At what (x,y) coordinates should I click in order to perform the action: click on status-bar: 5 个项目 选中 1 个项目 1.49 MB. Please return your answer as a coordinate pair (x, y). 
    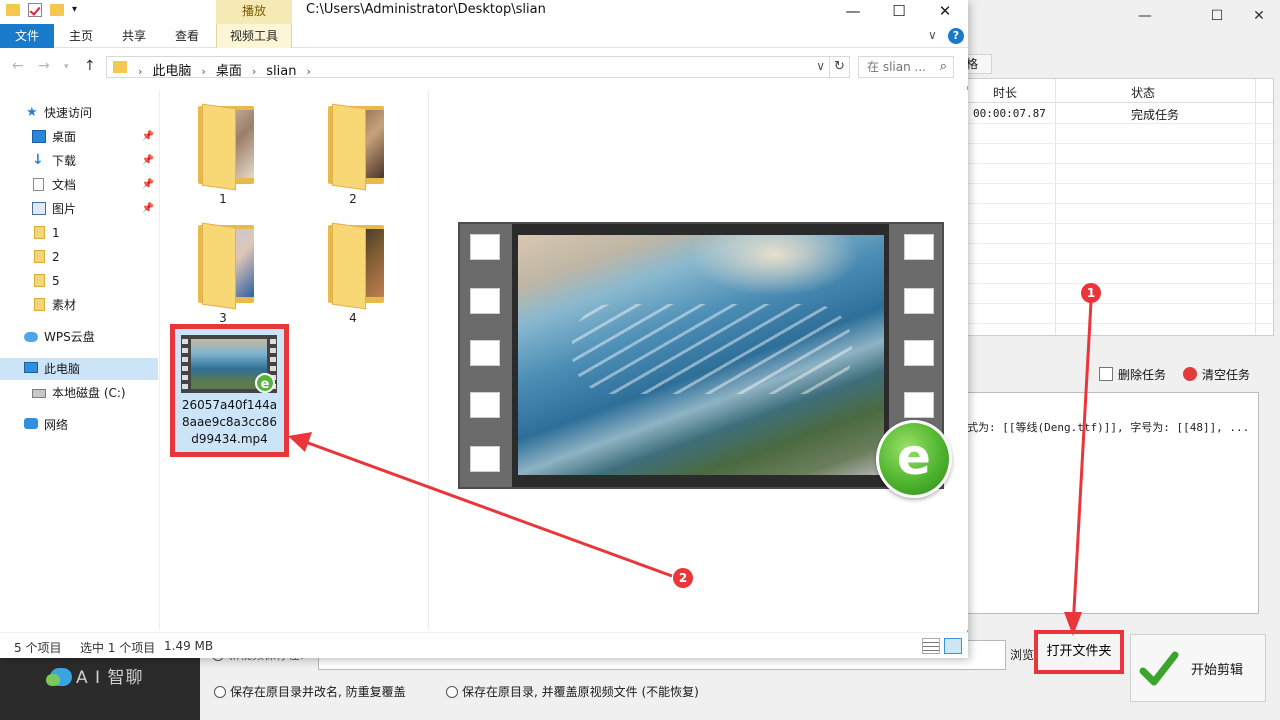
    Looking at the image, I should click on (484, 645).